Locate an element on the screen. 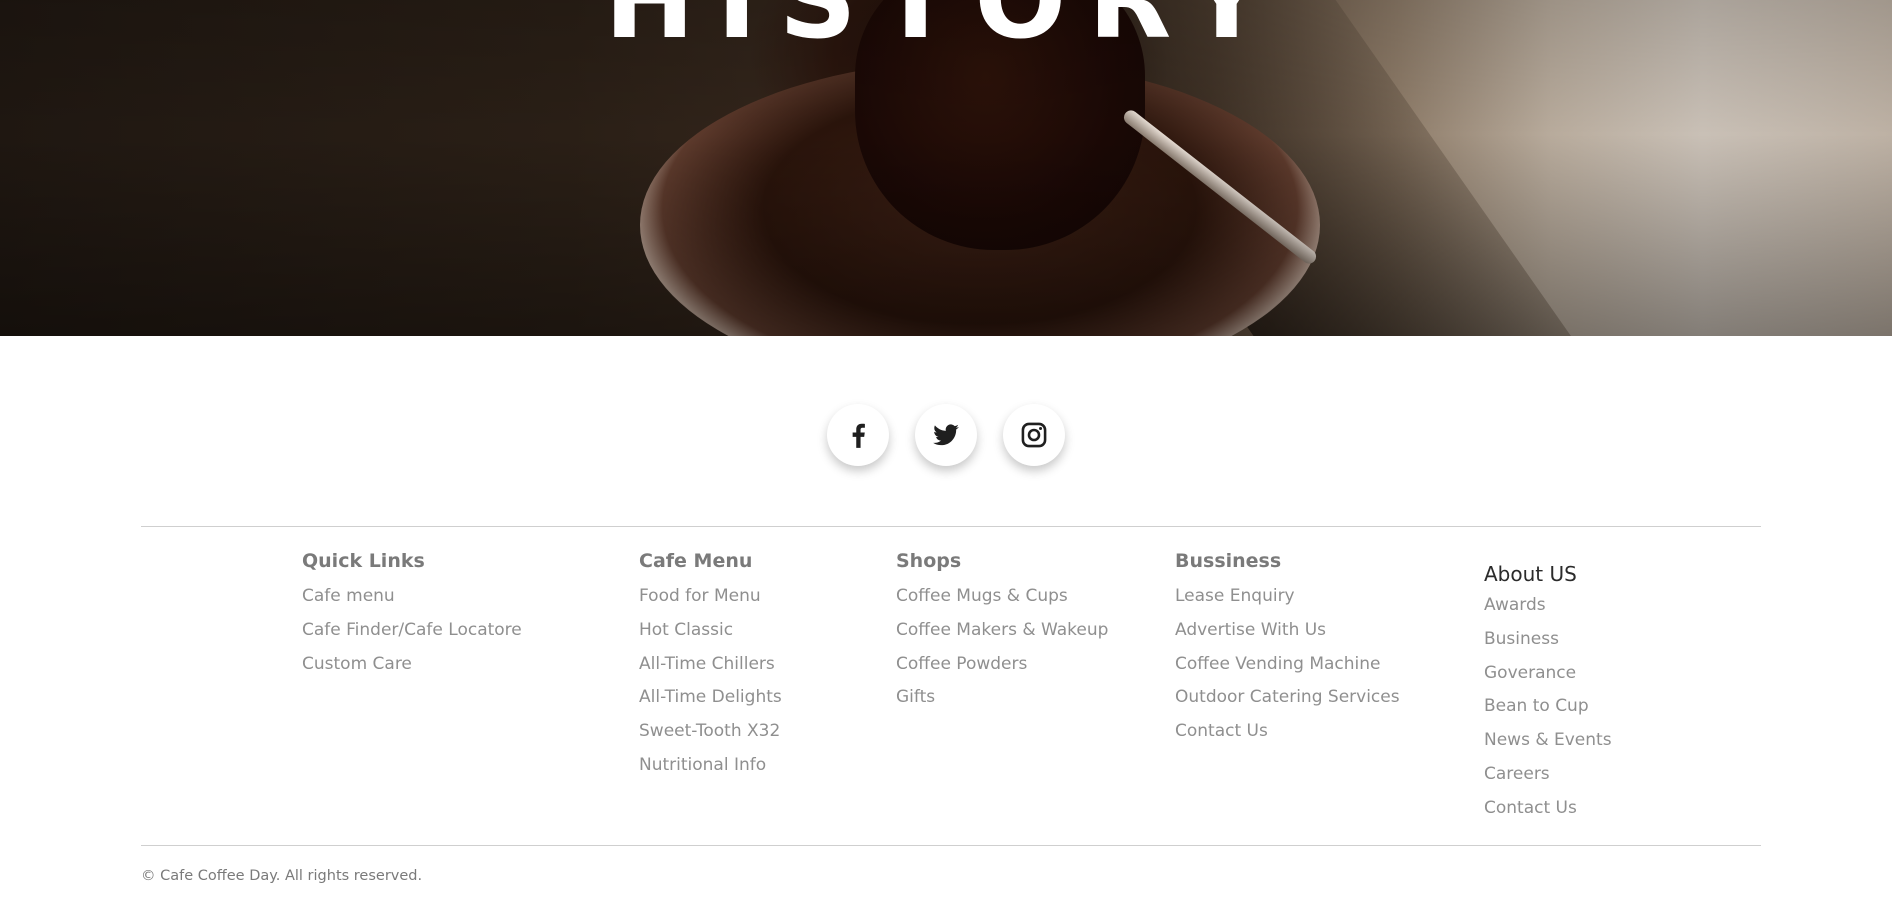 The image size is (1892, 901). copyright-text: © Cafe Coffee Day. All rights reserved. is located at coordinates (282, 876).